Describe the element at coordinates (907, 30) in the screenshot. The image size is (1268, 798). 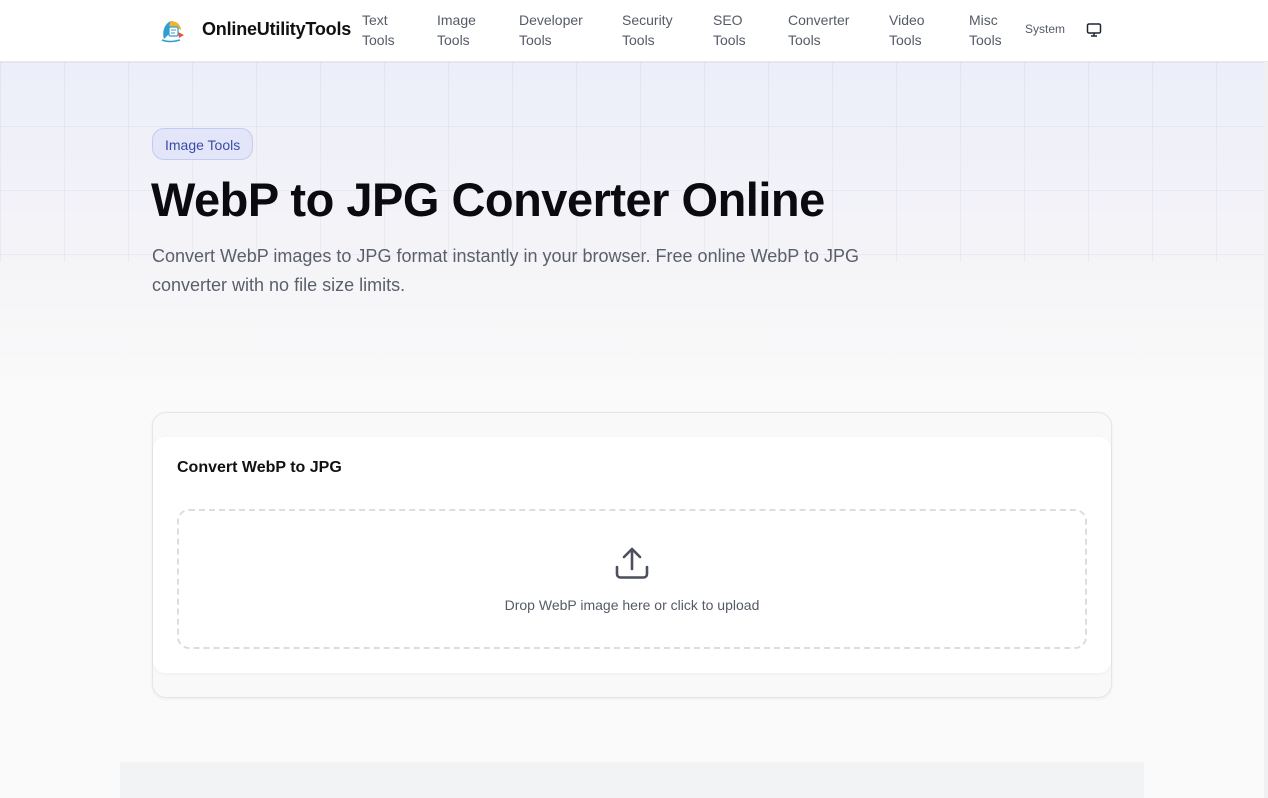
I see `nav-video-tools: Video Tools` at that location.